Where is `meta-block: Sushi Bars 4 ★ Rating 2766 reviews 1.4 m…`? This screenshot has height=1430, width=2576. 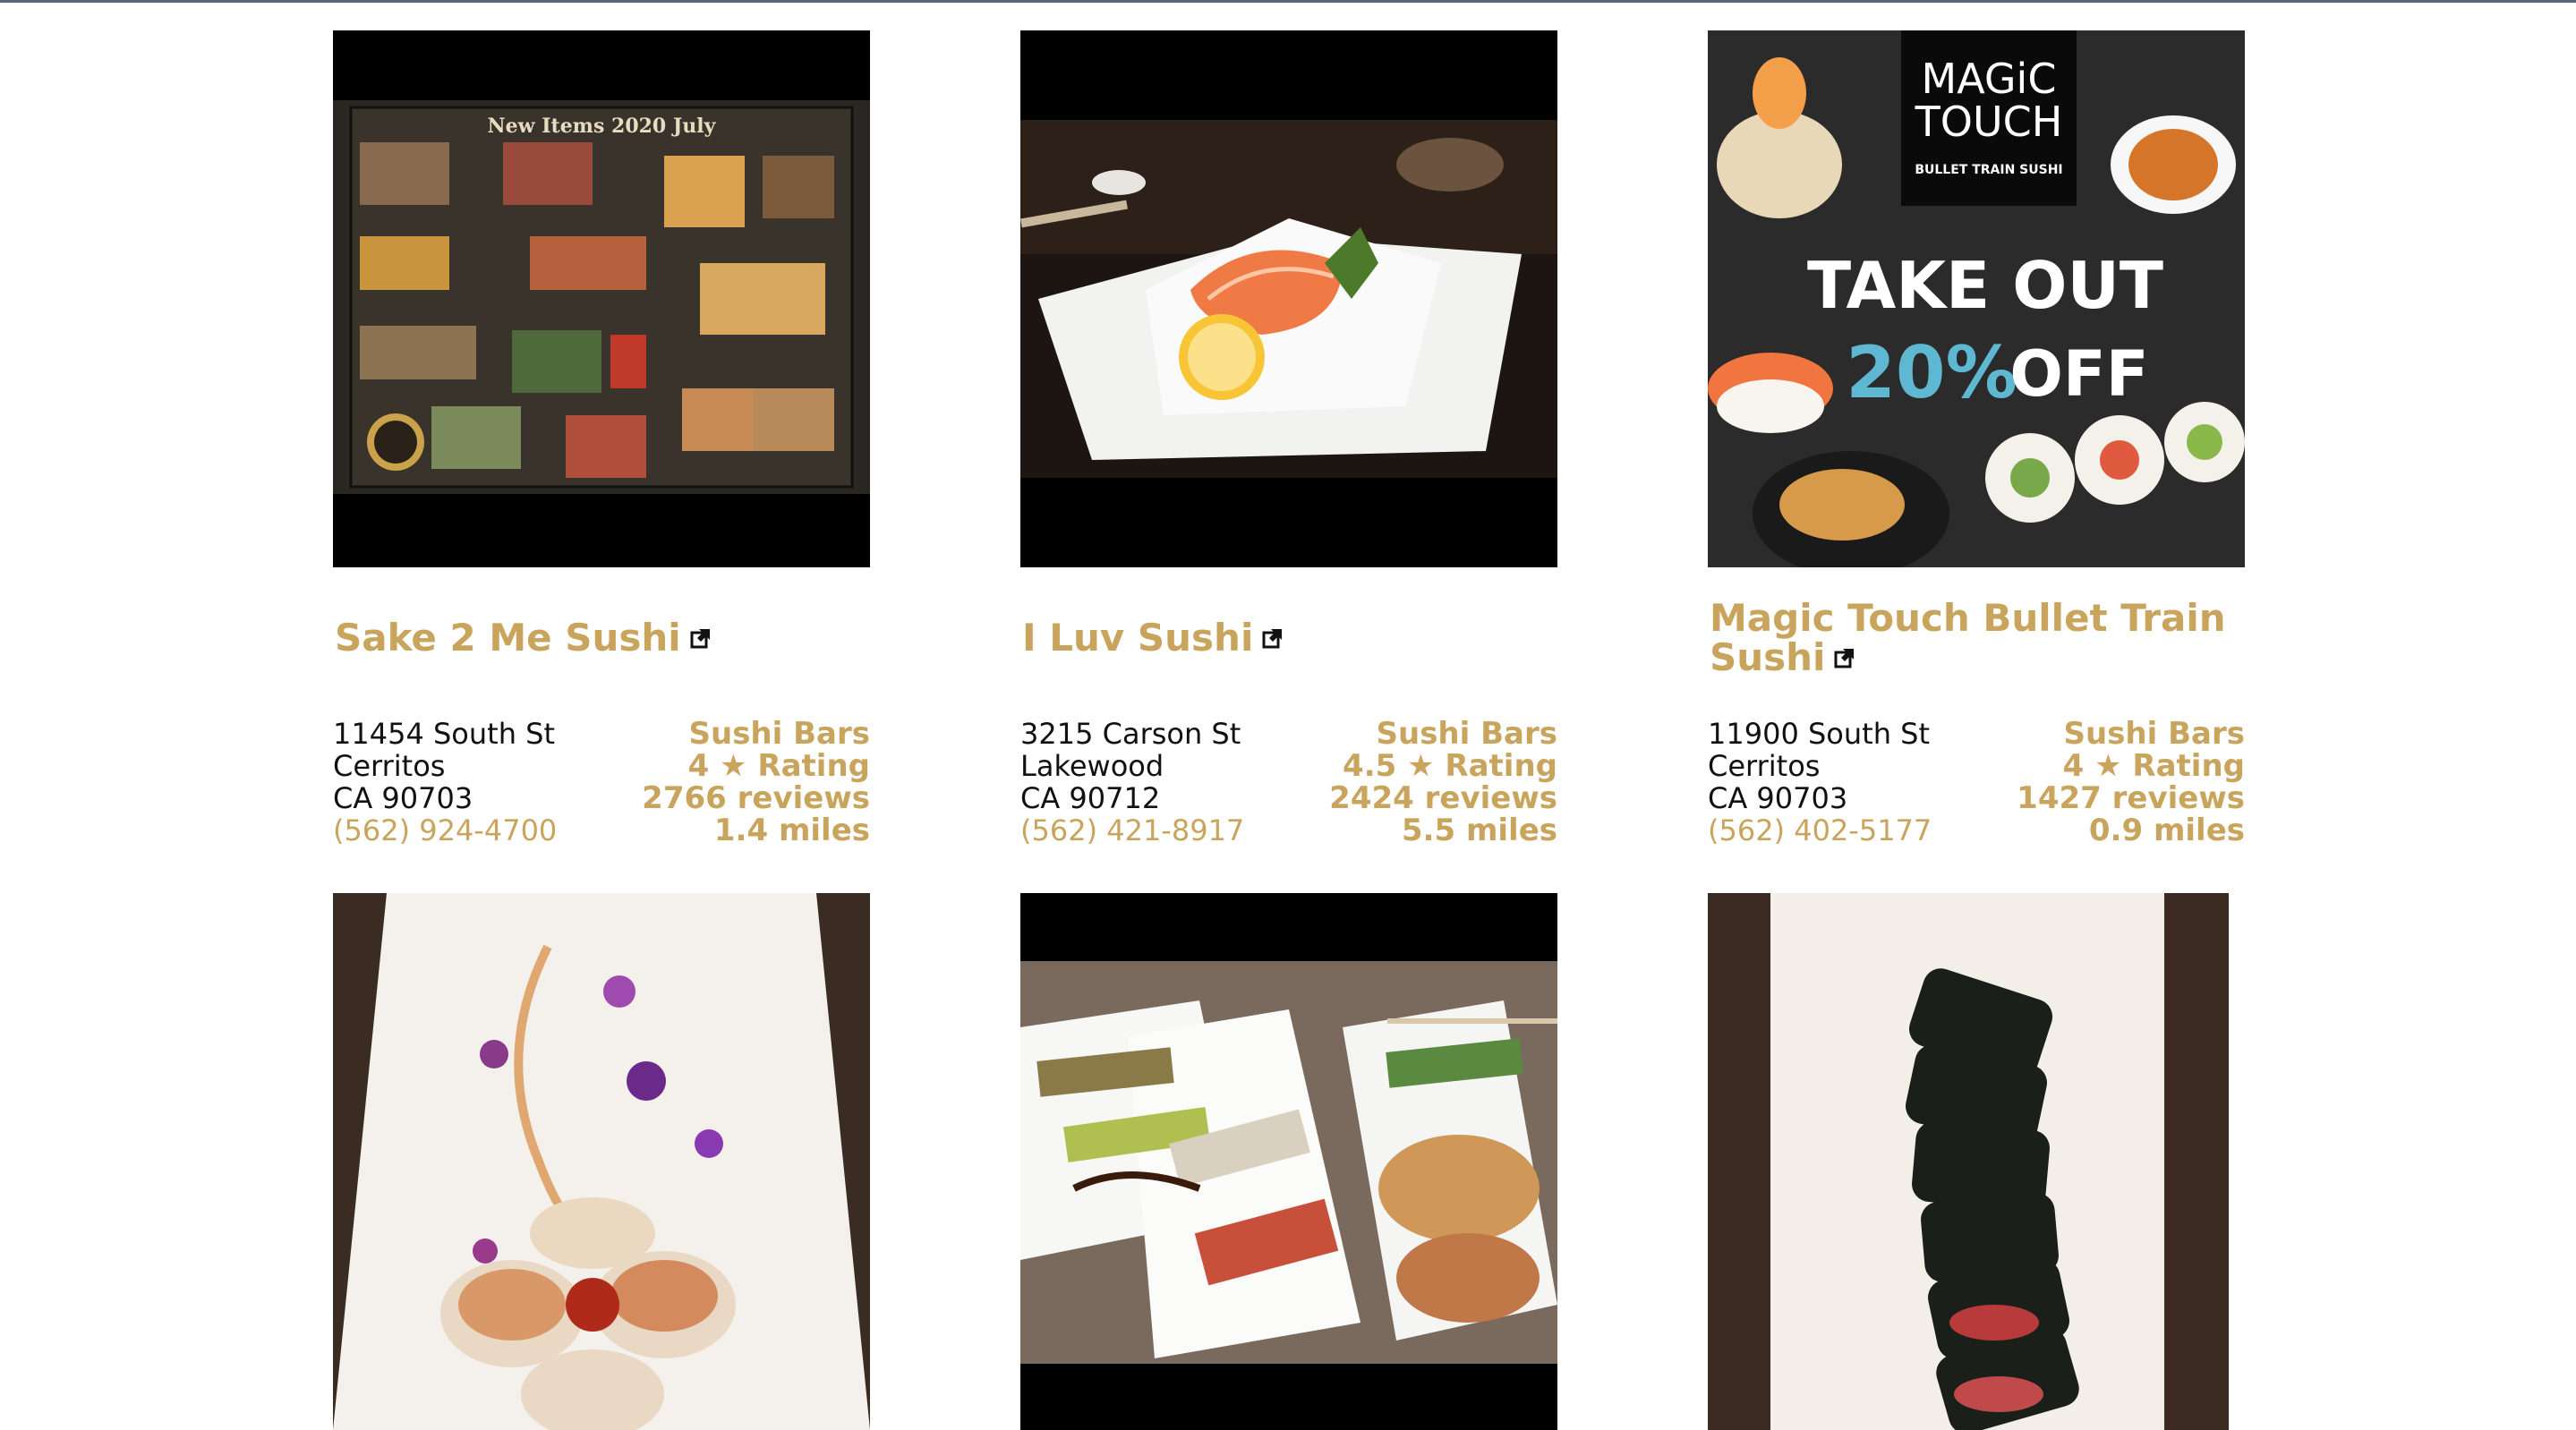 meta-block: Sushi Bars 4 ★ Rating 2766 reviews 1.4 m… is located at coordinates (756, 782).